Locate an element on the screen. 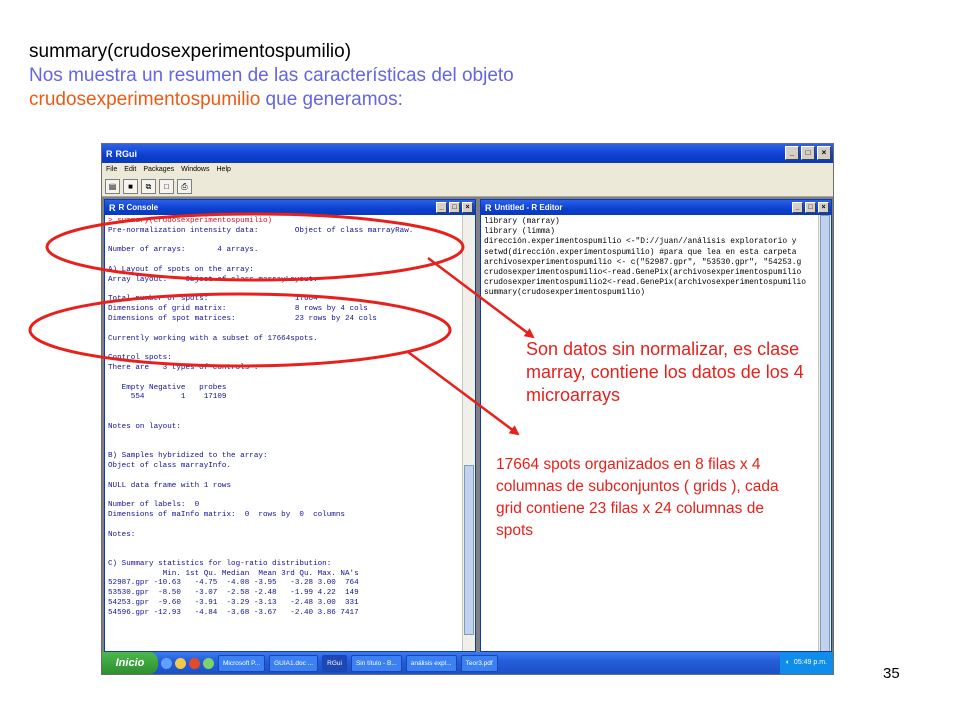 The image size is (960, 720). console-line: NULL data frame with 1 rows is located at coordinates (170, 485).